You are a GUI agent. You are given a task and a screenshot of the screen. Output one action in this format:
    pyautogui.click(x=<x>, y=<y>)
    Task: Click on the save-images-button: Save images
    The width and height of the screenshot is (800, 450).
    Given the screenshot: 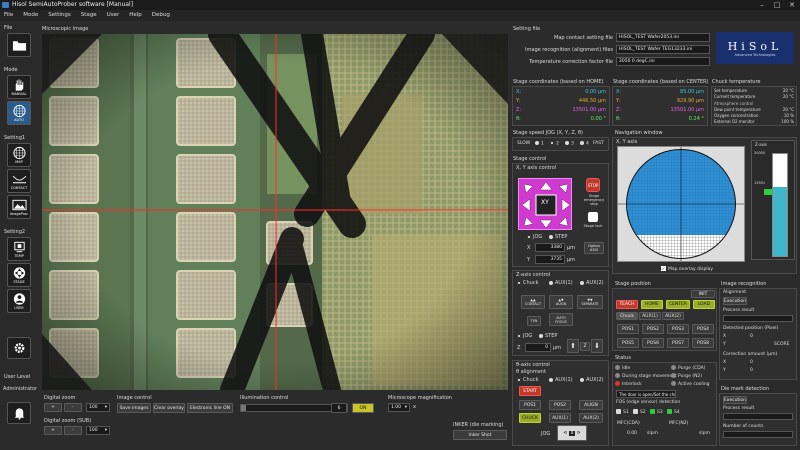 What is the action you would take?
    pyautogui.click(x=134, y=408)
    